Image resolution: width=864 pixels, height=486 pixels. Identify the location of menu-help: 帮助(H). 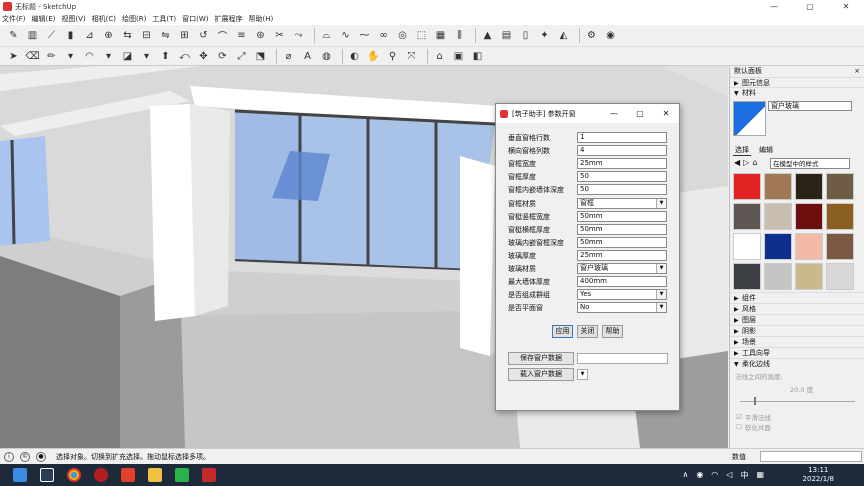
(260, 19).